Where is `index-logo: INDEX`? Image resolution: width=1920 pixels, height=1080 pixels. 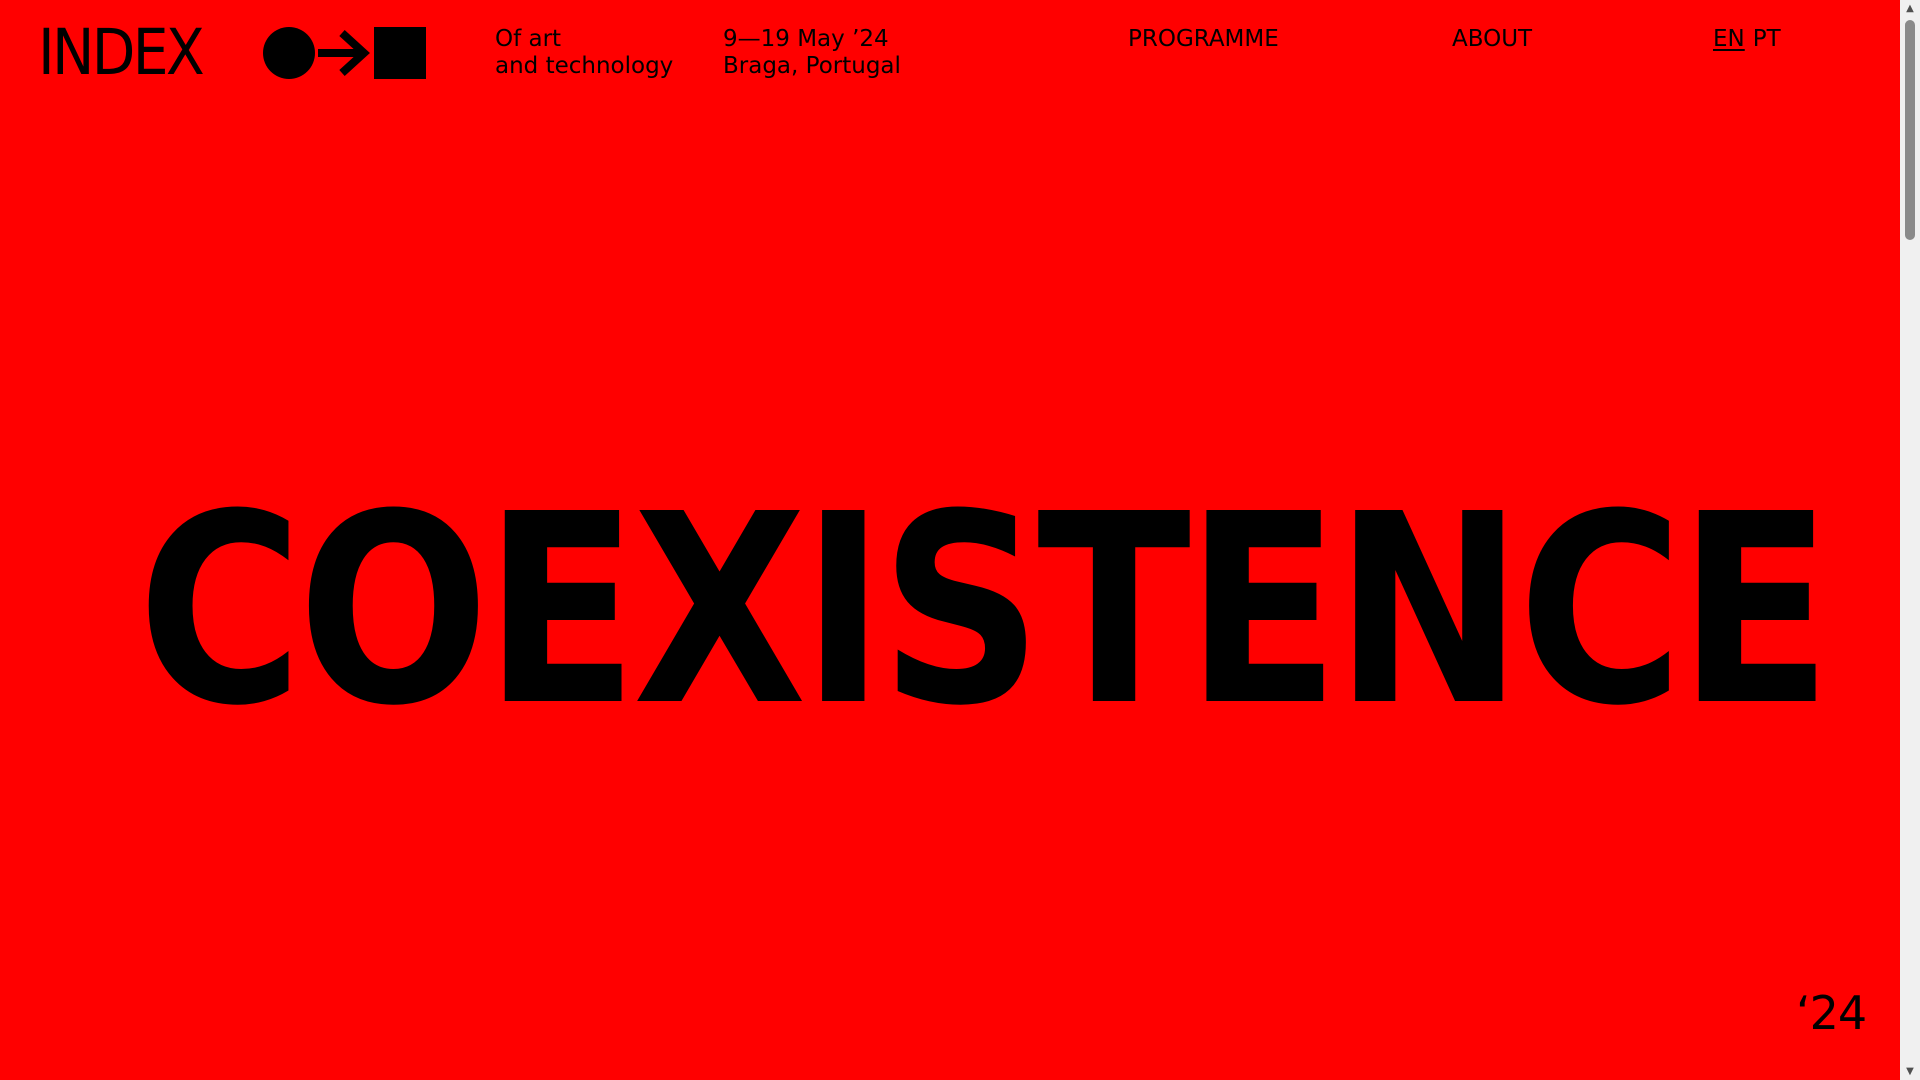
index-logo: INDEX is located at coordinates (232, 52).